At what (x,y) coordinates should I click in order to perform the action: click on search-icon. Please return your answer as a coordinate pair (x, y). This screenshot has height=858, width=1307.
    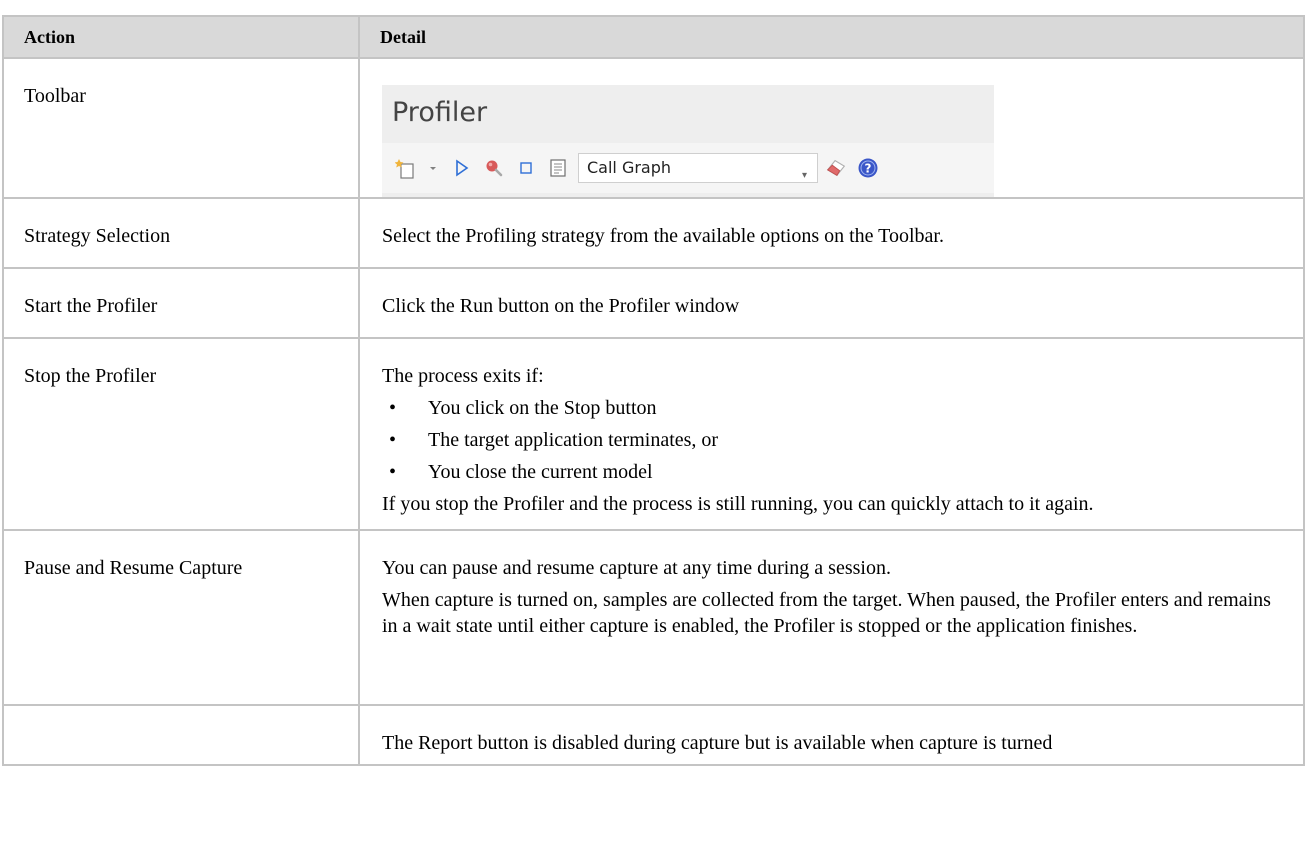
    Looking at the image, I should click on (494, 168).